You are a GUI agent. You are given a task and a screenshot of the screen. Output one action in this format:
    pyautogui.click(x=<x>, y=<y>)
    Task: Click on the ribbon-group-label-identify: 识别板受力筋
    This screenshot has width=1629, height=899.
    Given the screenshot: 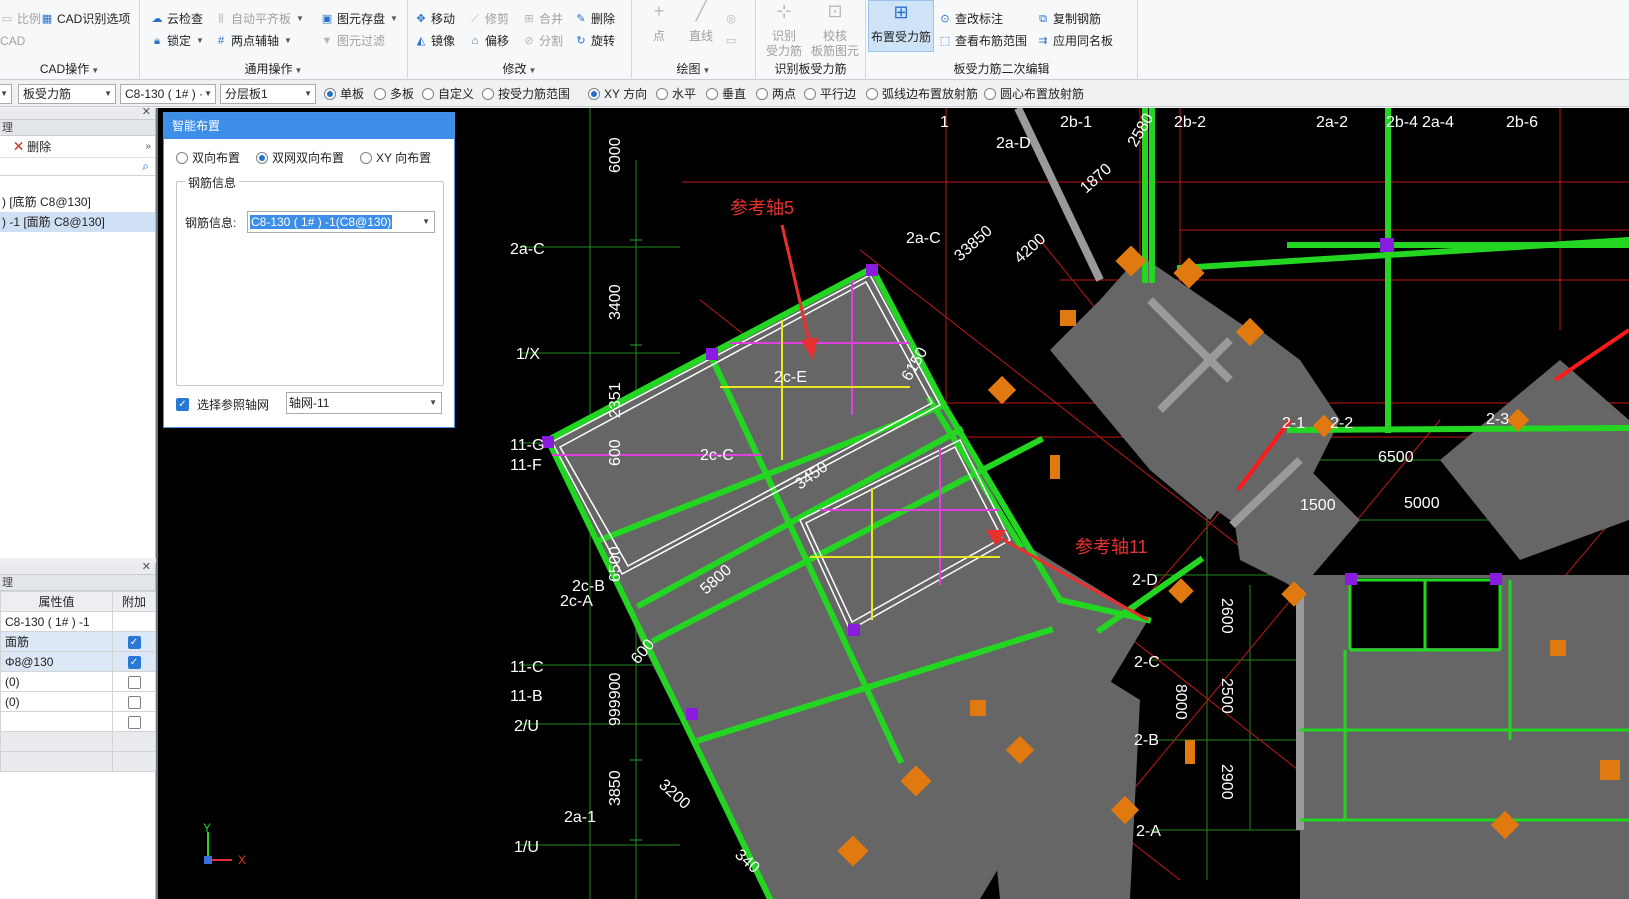 What is the action you would take?
    pyautogui.click(x=810, y=69)
    